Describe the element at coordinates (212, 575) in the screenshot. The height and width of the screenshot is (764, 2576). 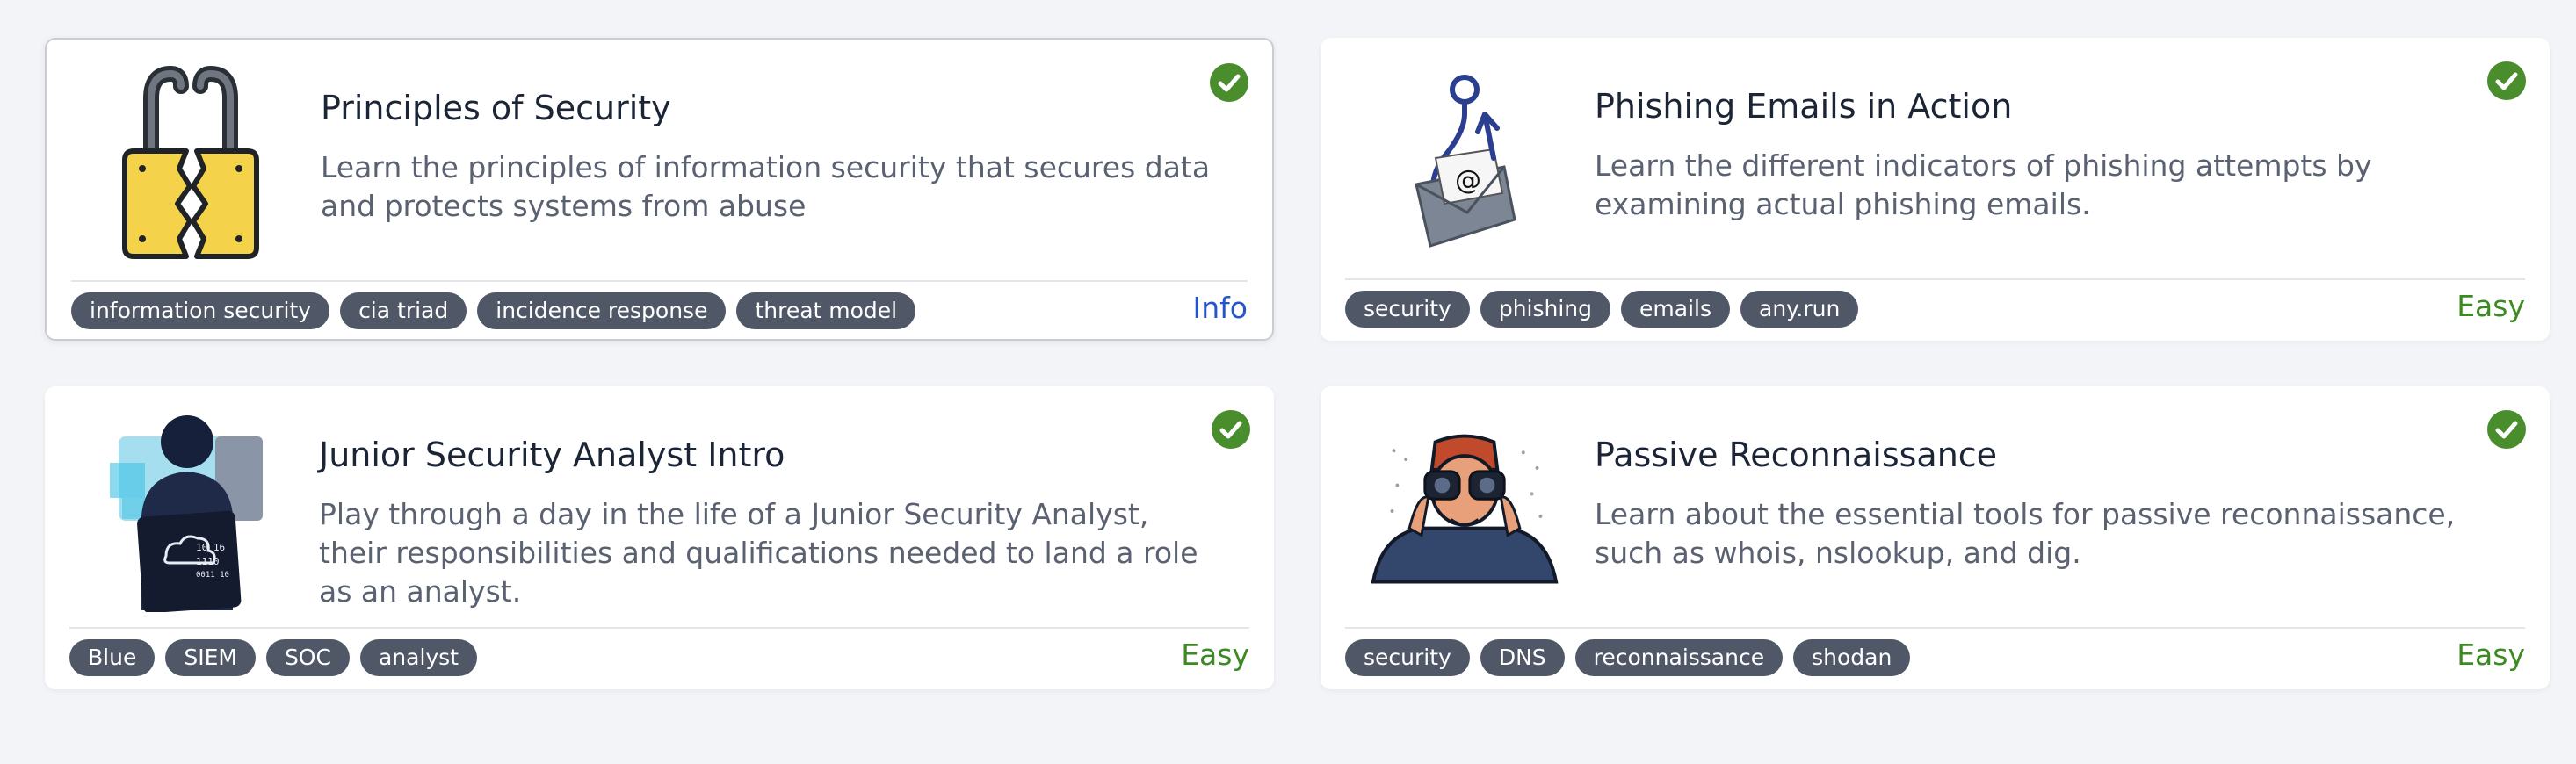
I see `svg-text: 0011 10` at that location.